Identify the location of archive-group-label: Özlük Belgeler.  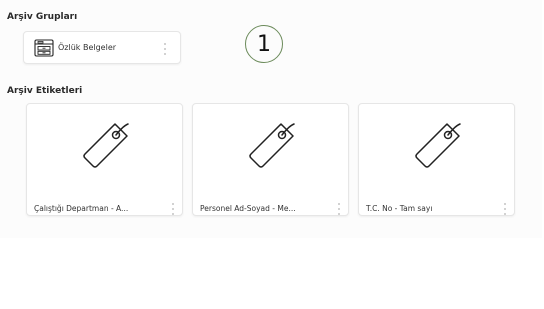
(87, 47).